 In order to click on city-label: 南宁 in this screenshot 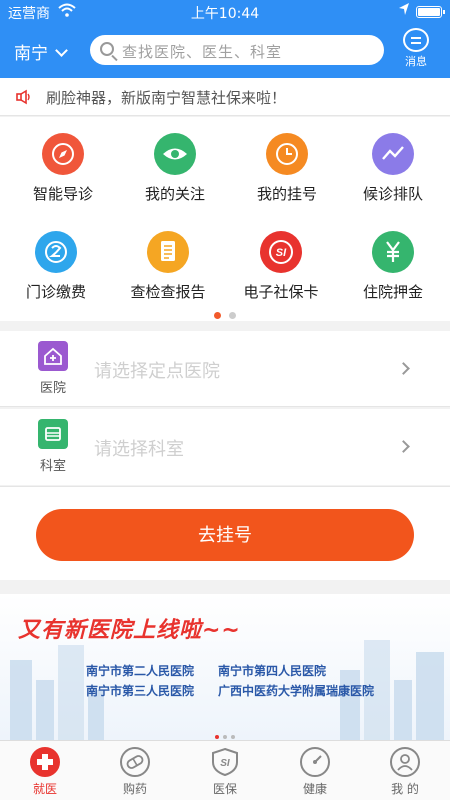, I will do `click(31, 54)`.